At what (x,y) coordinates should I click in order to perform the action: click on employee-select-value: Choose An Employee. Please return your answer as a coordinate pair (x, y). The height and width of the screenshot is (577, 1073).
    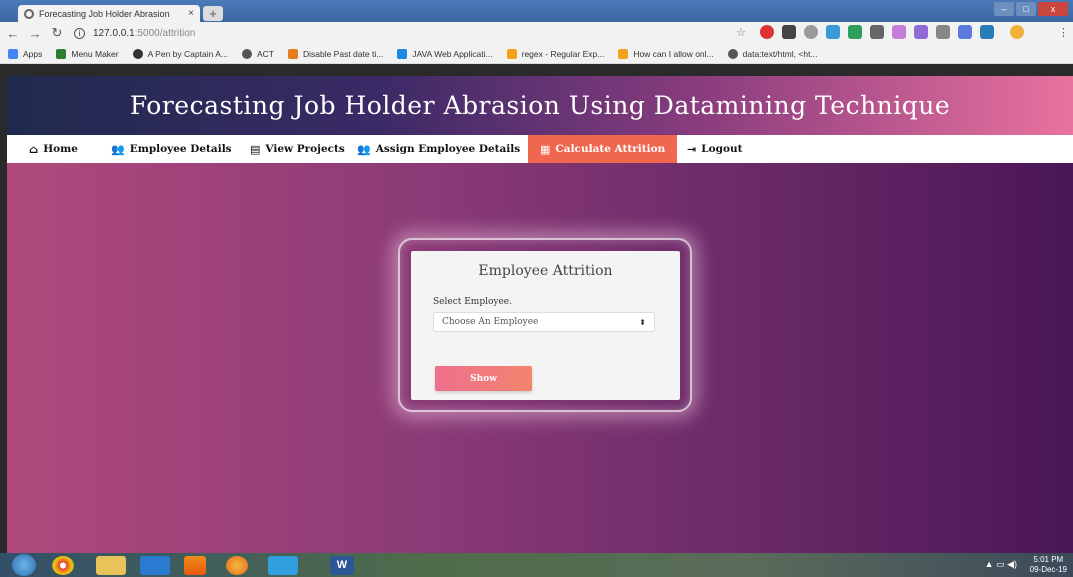
    Looking at the image, I should click on (490, 322).